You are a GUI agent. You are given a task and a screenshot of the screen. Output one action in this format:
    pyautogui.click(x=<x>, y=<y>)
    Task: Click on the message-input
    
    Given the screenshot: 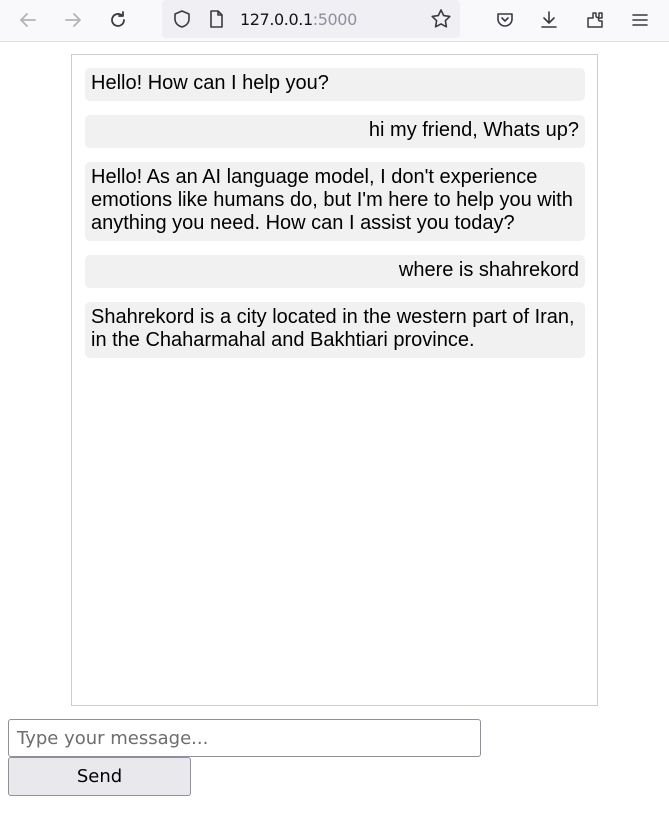 What is the action you would take?
    pyautogui.click(x=244, y=738)
    